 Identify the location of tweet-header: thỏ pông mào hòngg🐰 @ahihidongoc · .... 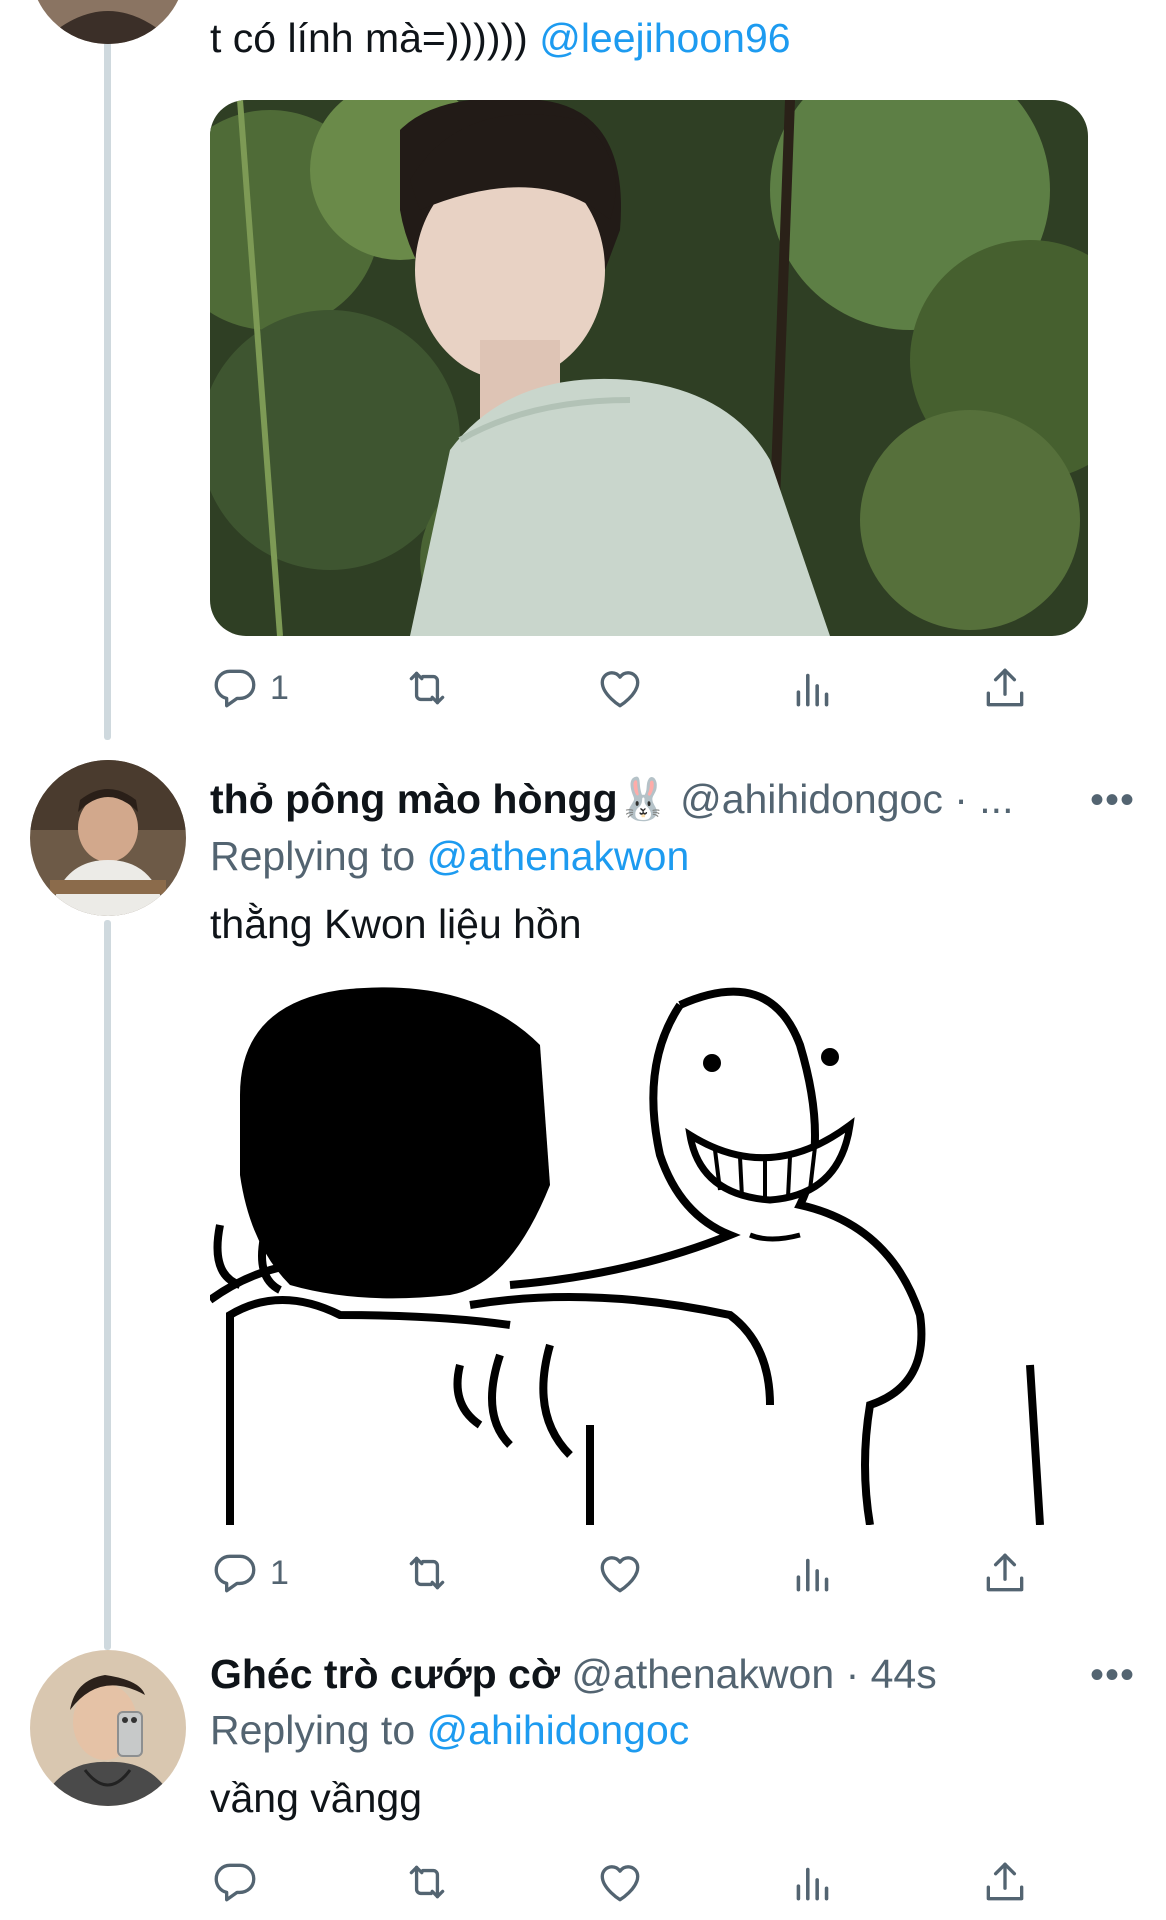
(630, 799).